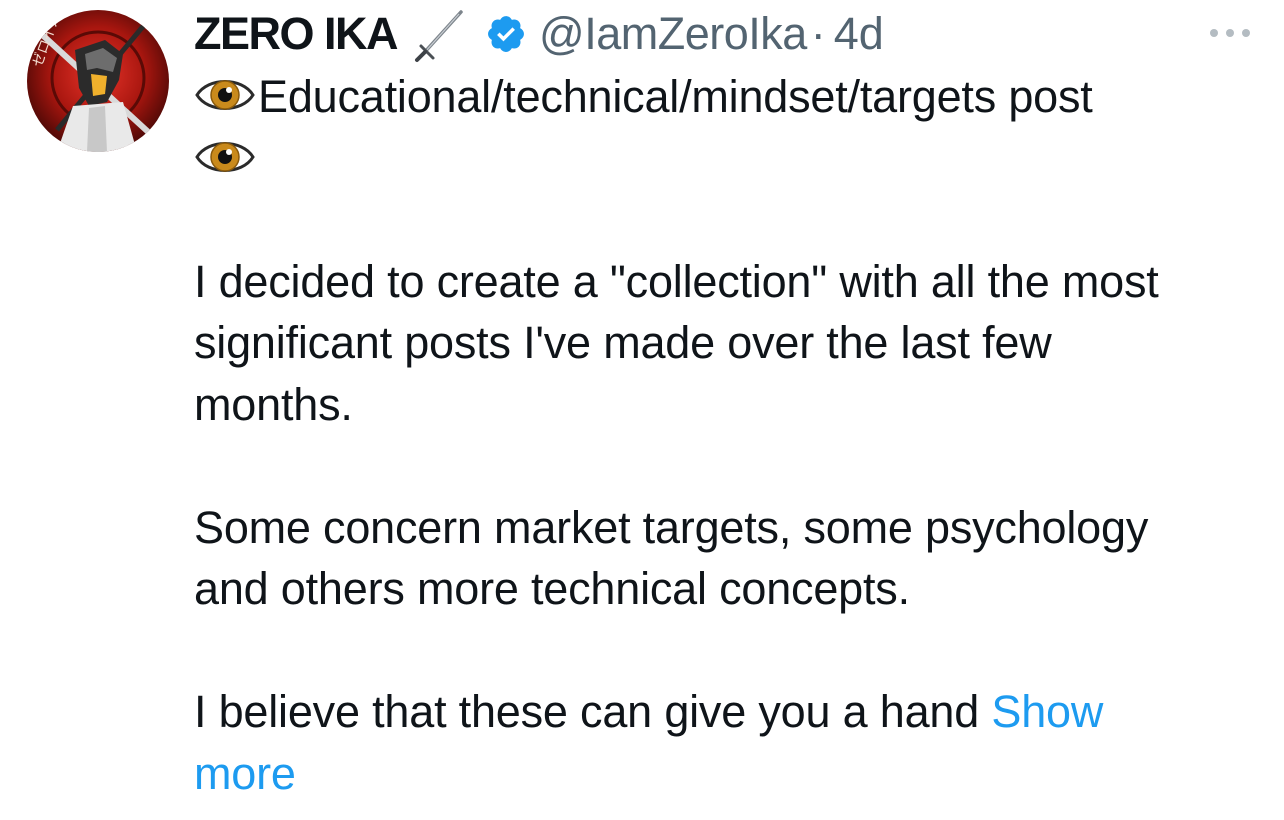 The width and height of the screenshot is (1284, 820). I want to click on show-more-link-continued: more, so click(245, 773).